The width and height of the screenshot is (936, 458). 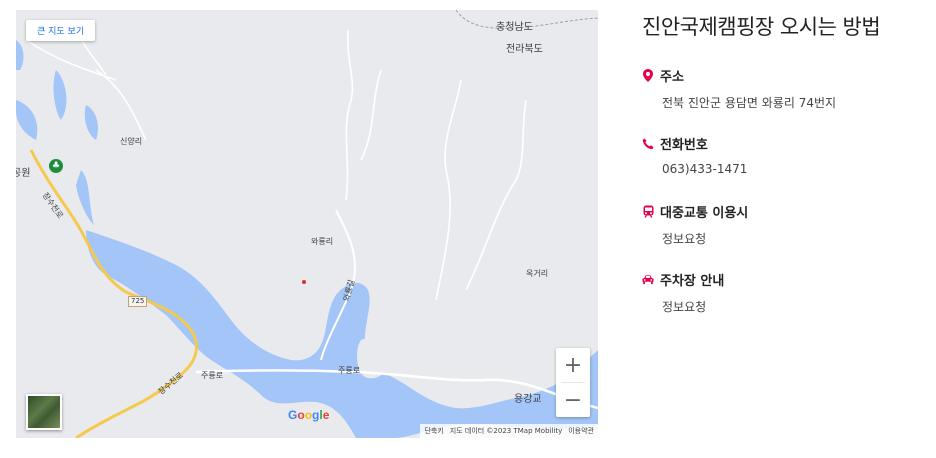 I want to click on satellite-toggle, so click(x=44, y=412).